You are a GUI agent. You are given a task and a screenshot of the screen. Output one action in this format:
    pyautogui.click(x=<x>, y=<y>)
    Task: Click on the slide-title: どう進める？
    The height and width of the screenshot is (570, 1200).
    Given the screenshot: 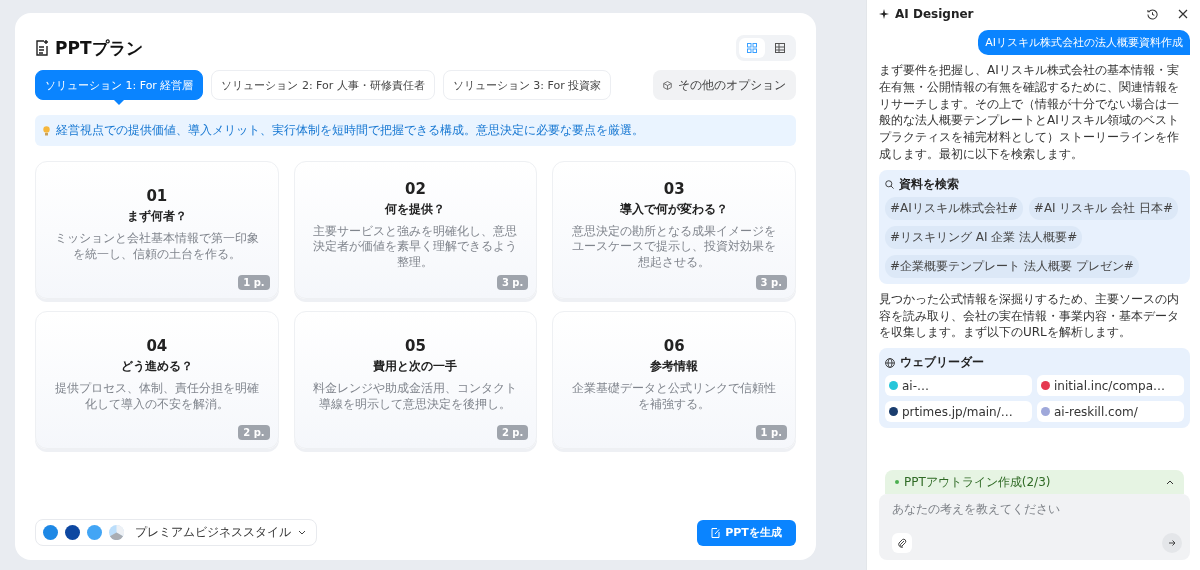 What is the action you would take?
    pyautogui.click(x=156, y=367)
    